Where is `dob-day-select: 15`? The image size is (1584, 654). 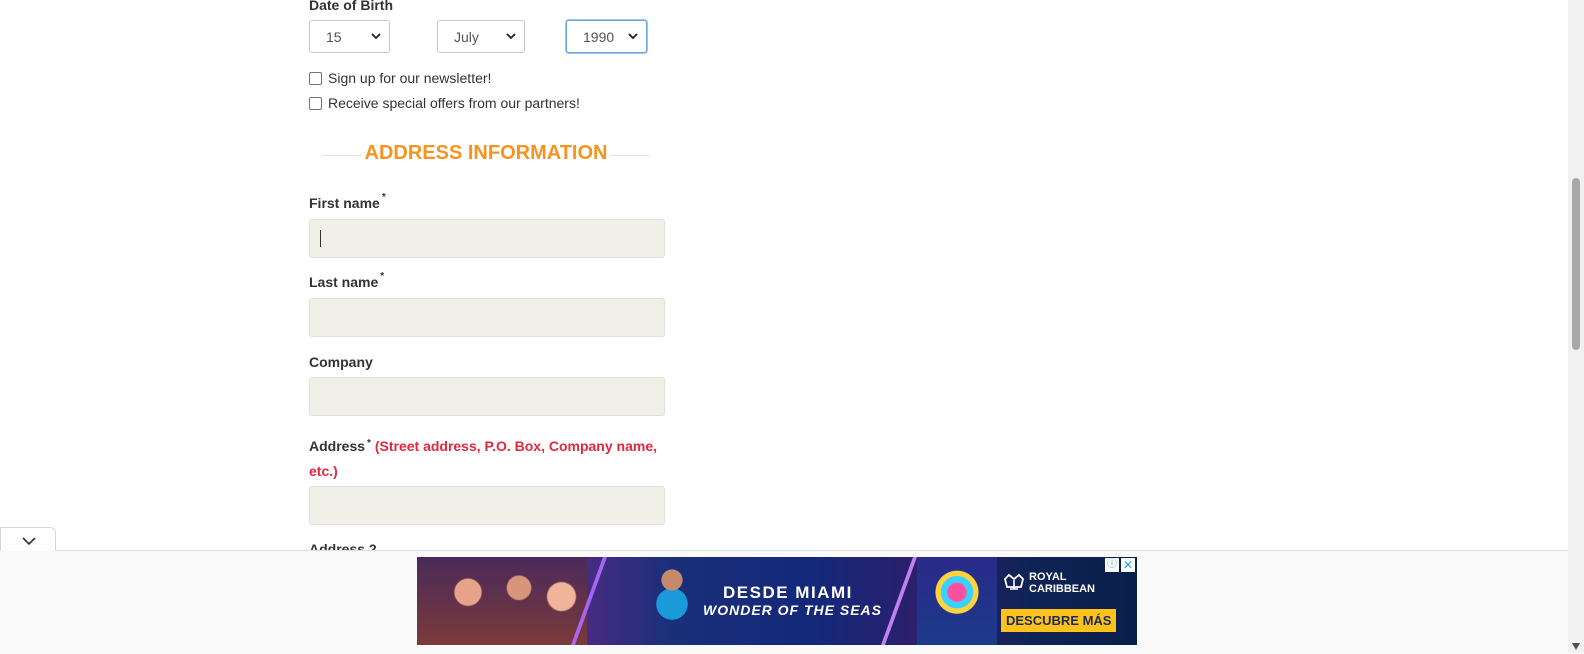
dob-day-select: 15 is located at coordinates (349, 36).